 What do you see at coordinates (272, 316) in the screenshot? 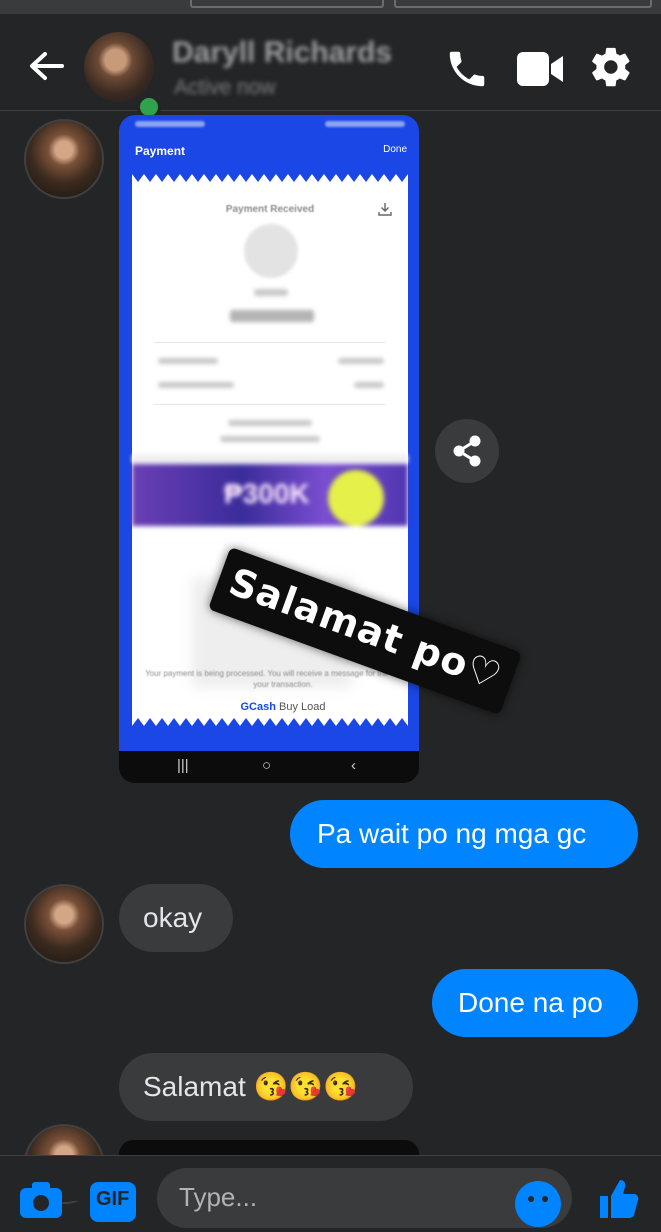
I see `amount-text` at bounding box center [272, 316].